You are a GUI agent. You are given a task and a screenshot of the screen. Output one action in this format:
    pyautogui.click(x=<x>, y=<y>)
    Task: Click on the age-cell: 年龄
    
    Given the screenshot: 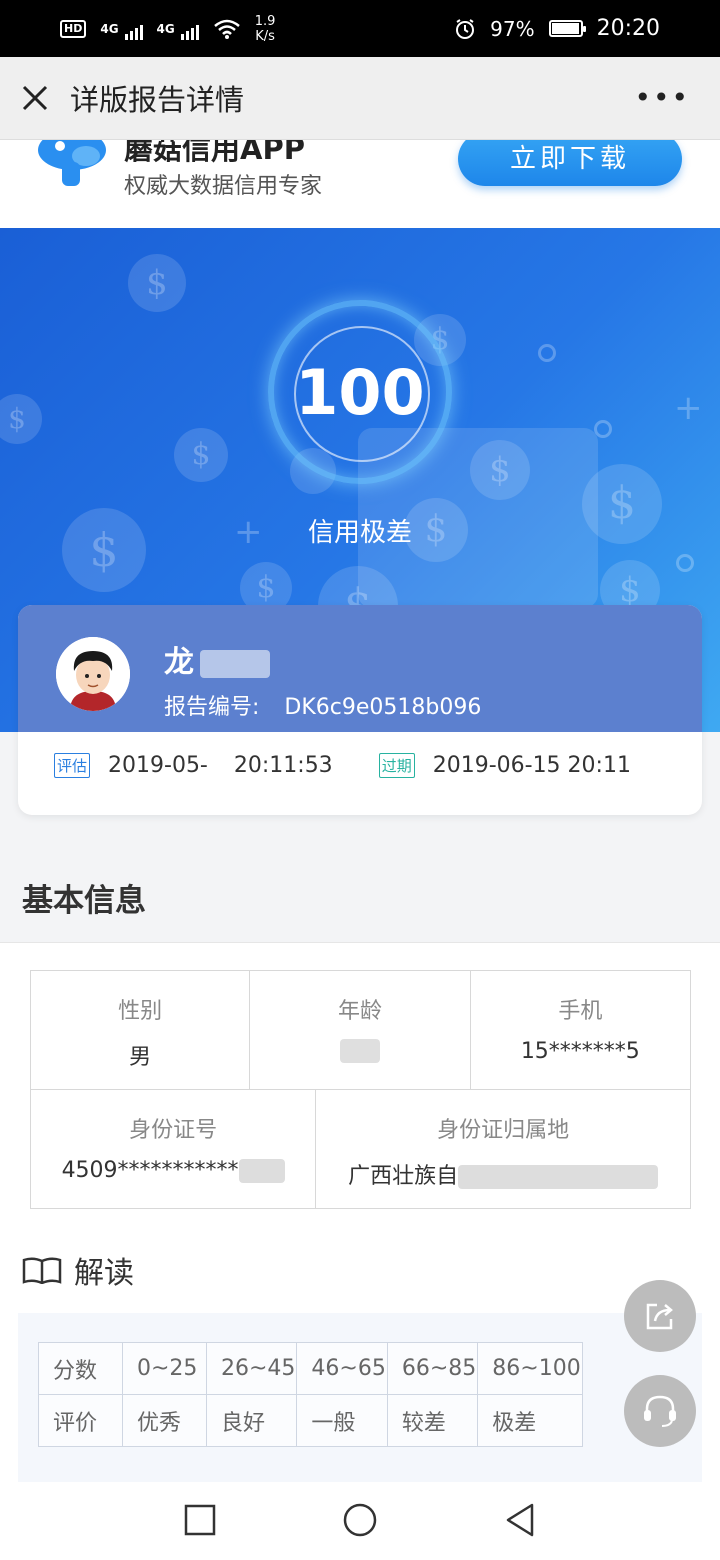 What is the action you would take?
    pyautogui.click(x=359, y=1030)
    